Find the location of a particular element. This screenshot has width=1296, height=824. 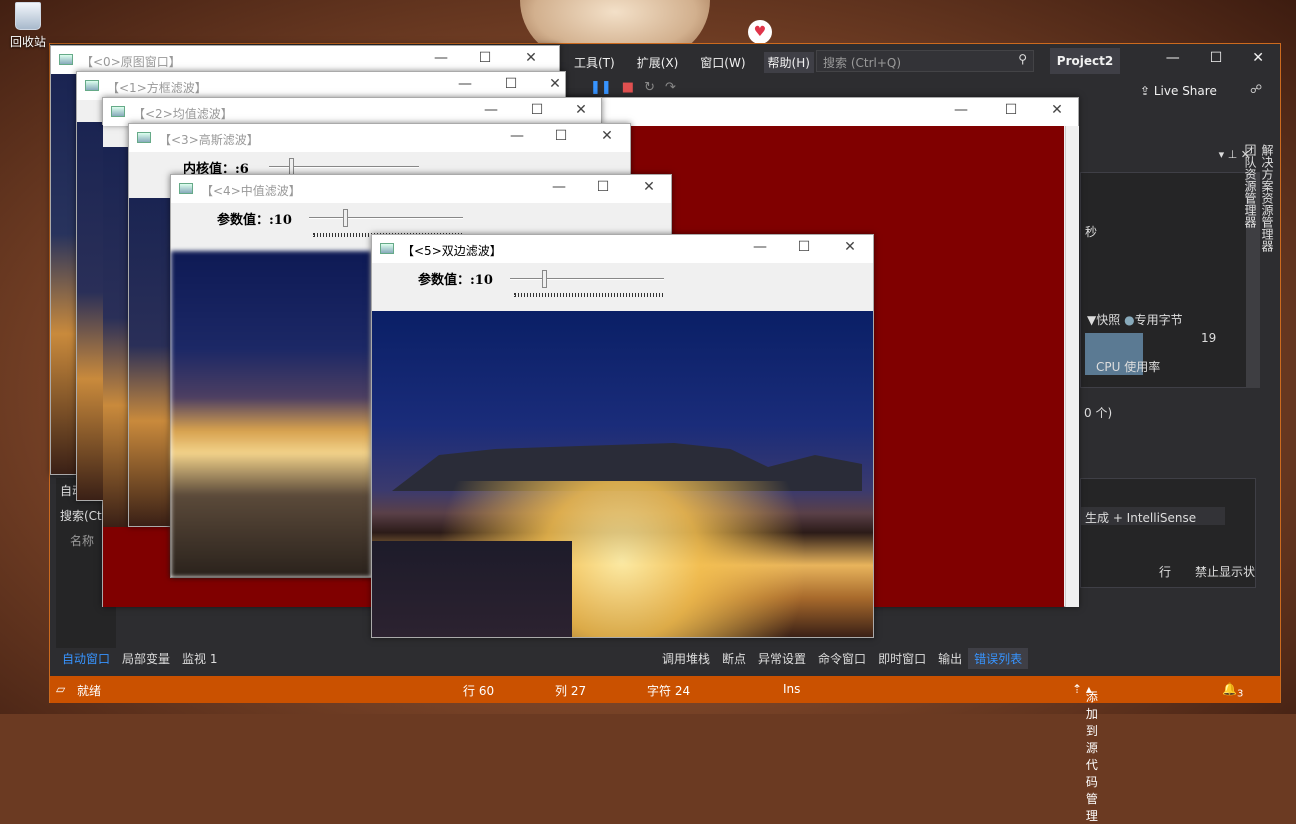

cv2f-minimize-button: — is located at coordinates (491, 110).